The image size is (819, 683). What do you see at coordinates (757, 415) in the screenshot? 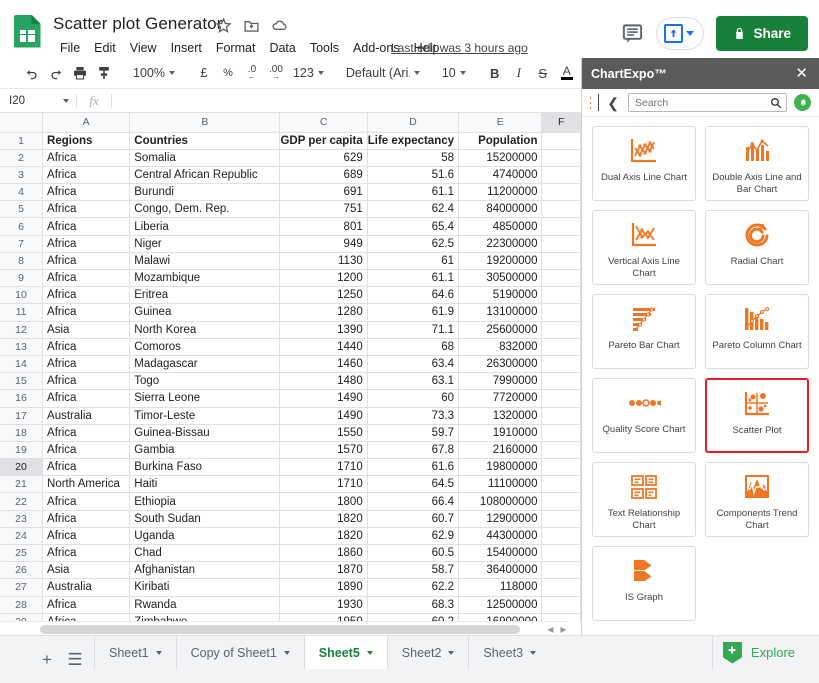
I see `chart-card-scatter-plot: Scatter Plot` at bounding box center [757, 415].